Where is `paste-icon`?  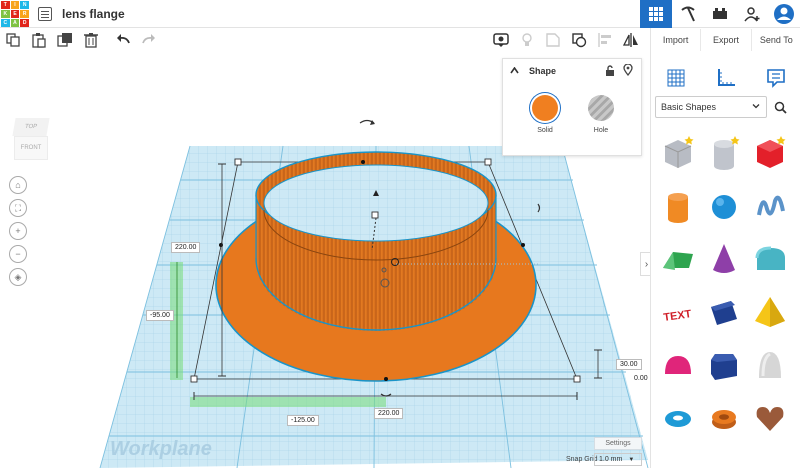 paste-icon is located at coordinates (39, 40).